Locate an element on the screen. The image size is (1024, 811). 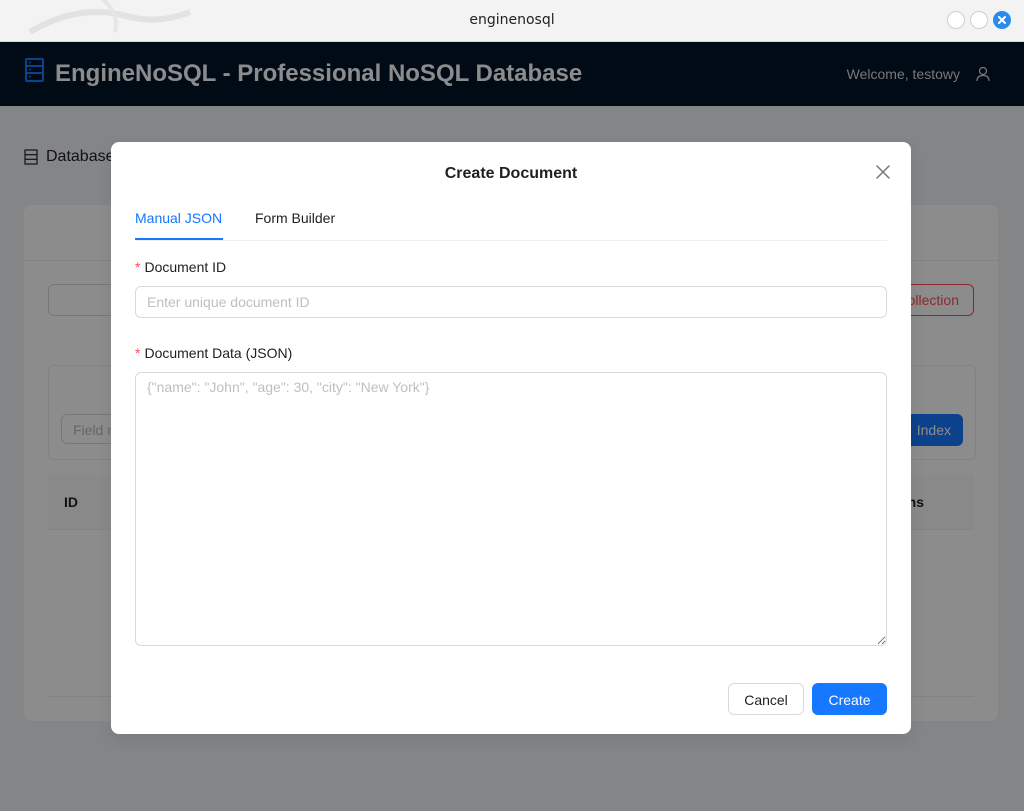
window-title: enginenosql is located at coordinates (512, 20).